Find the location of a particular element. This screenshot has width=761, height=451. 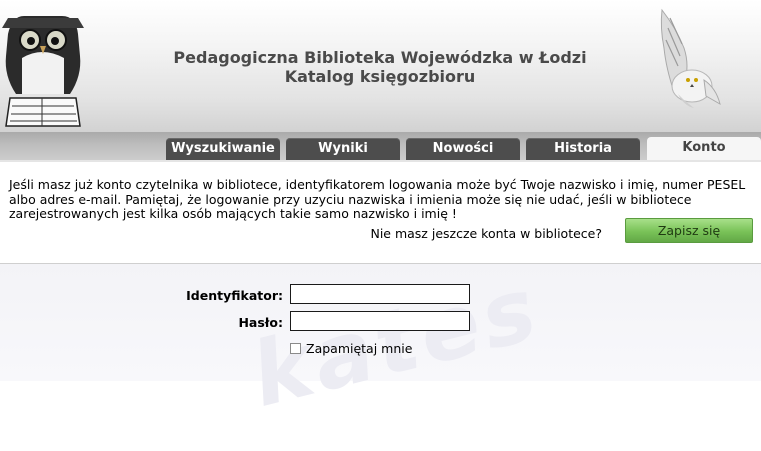

identifier-input is located at coordinates (380, 294).